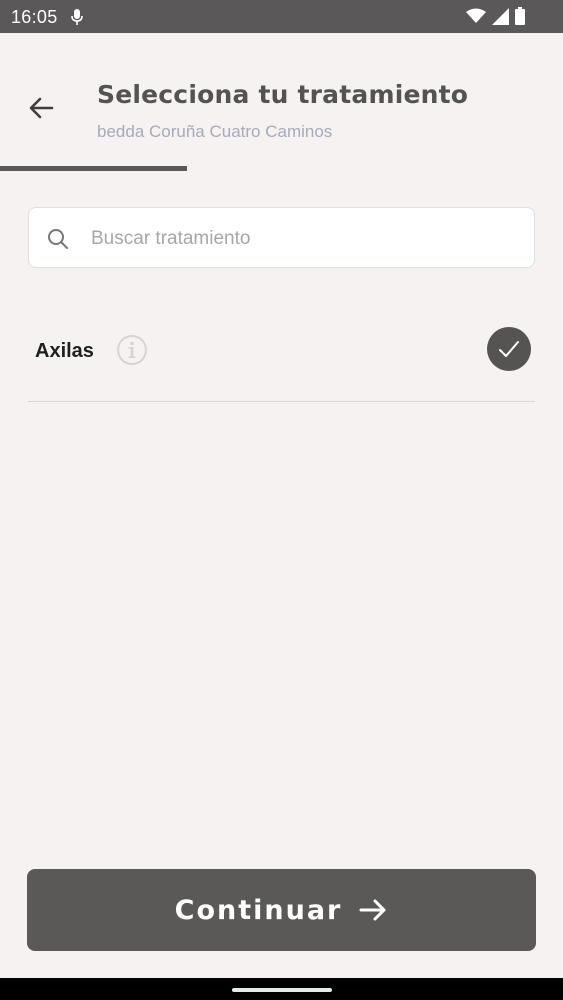 The image size is (563, 1000). I want to click on system-navigation-bar, so click(281, 989).